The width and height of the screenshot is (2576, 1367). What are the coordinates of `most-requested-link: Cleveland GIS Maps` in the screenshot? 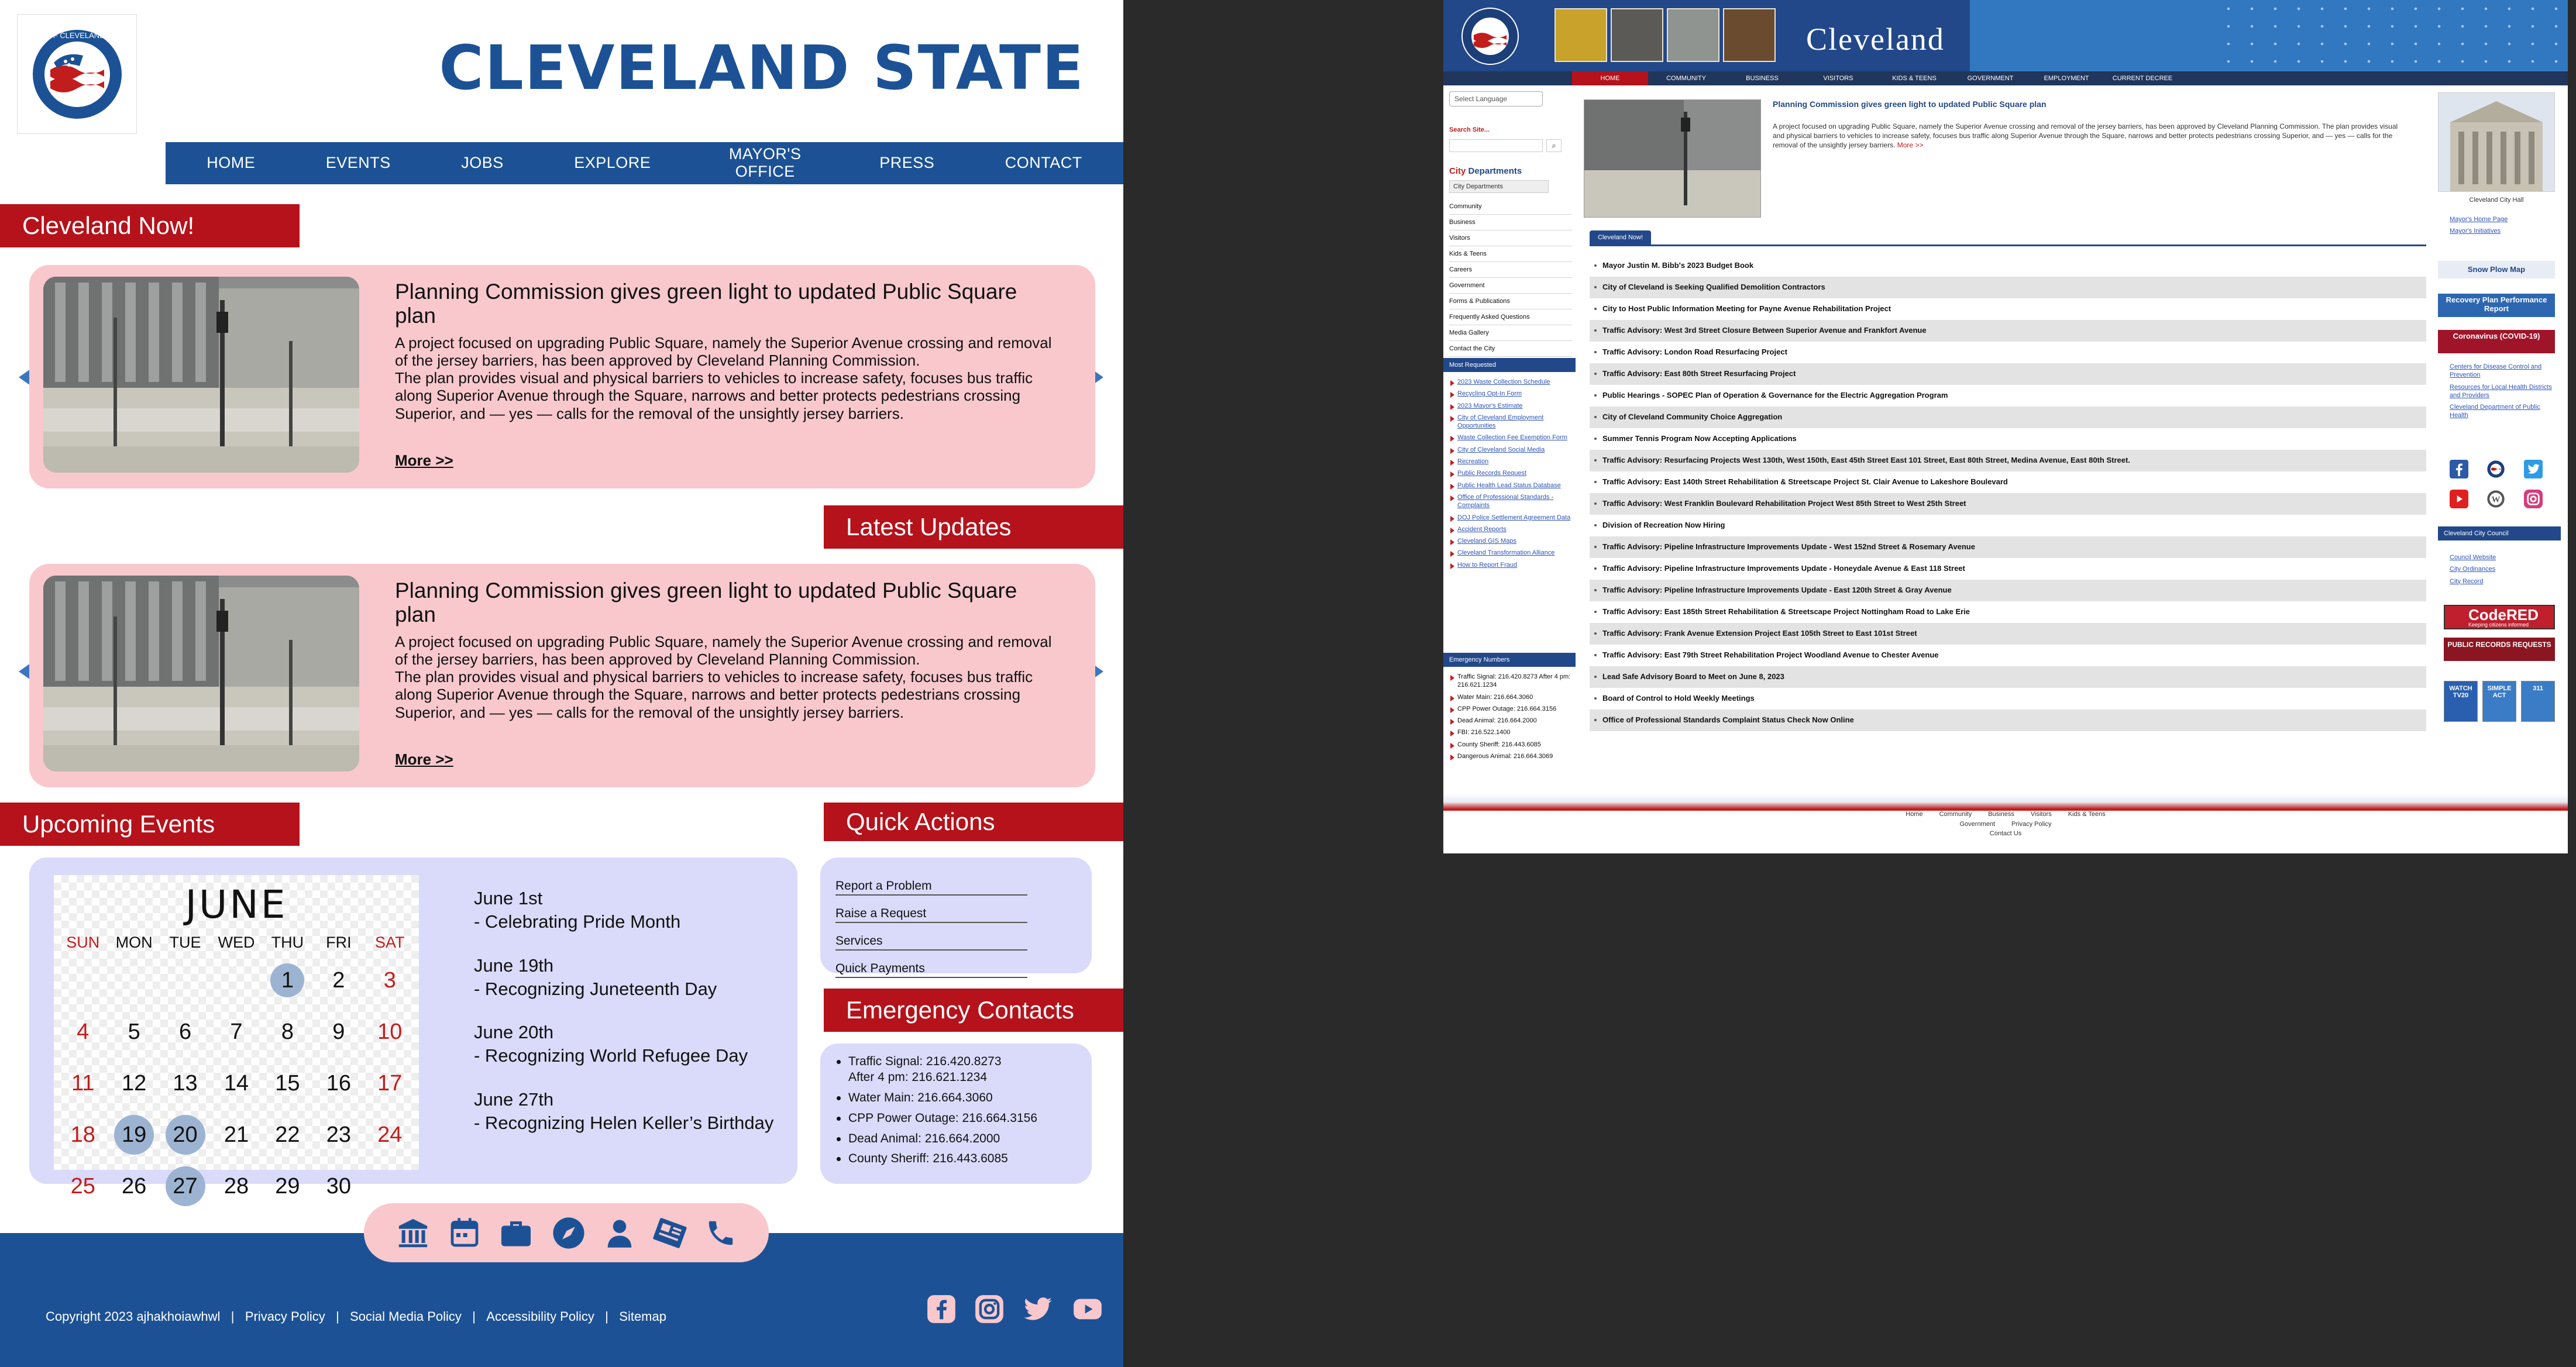 It's located at (1511, 542).